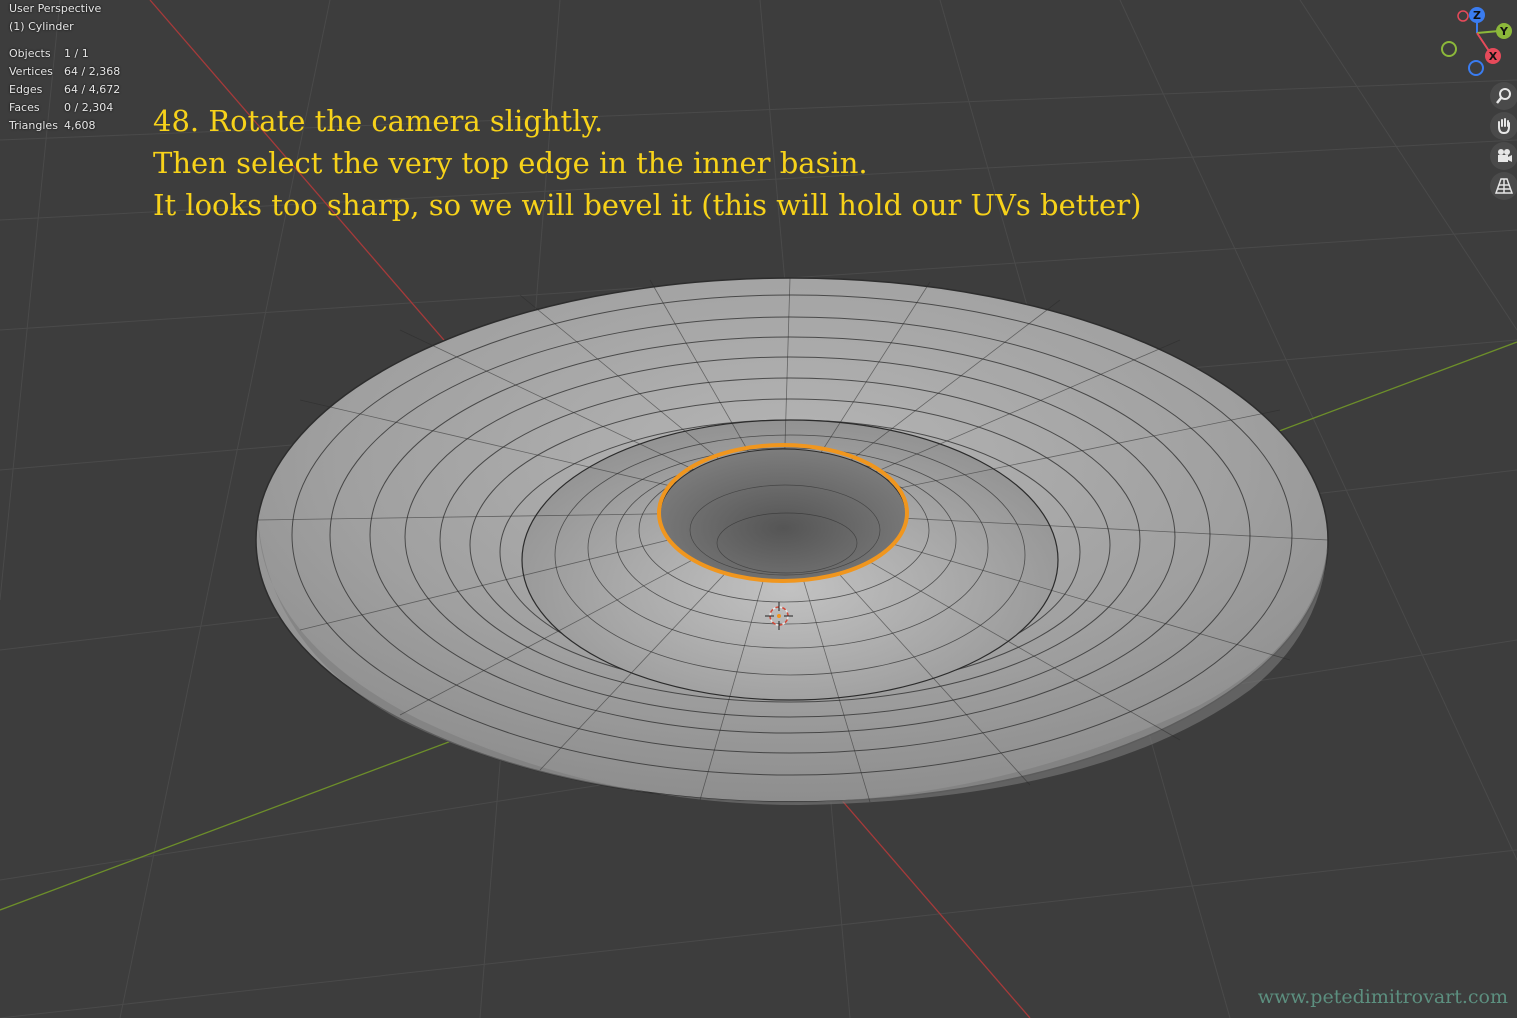  I want to click on grid-perspective-icon, so click(1504, 186).